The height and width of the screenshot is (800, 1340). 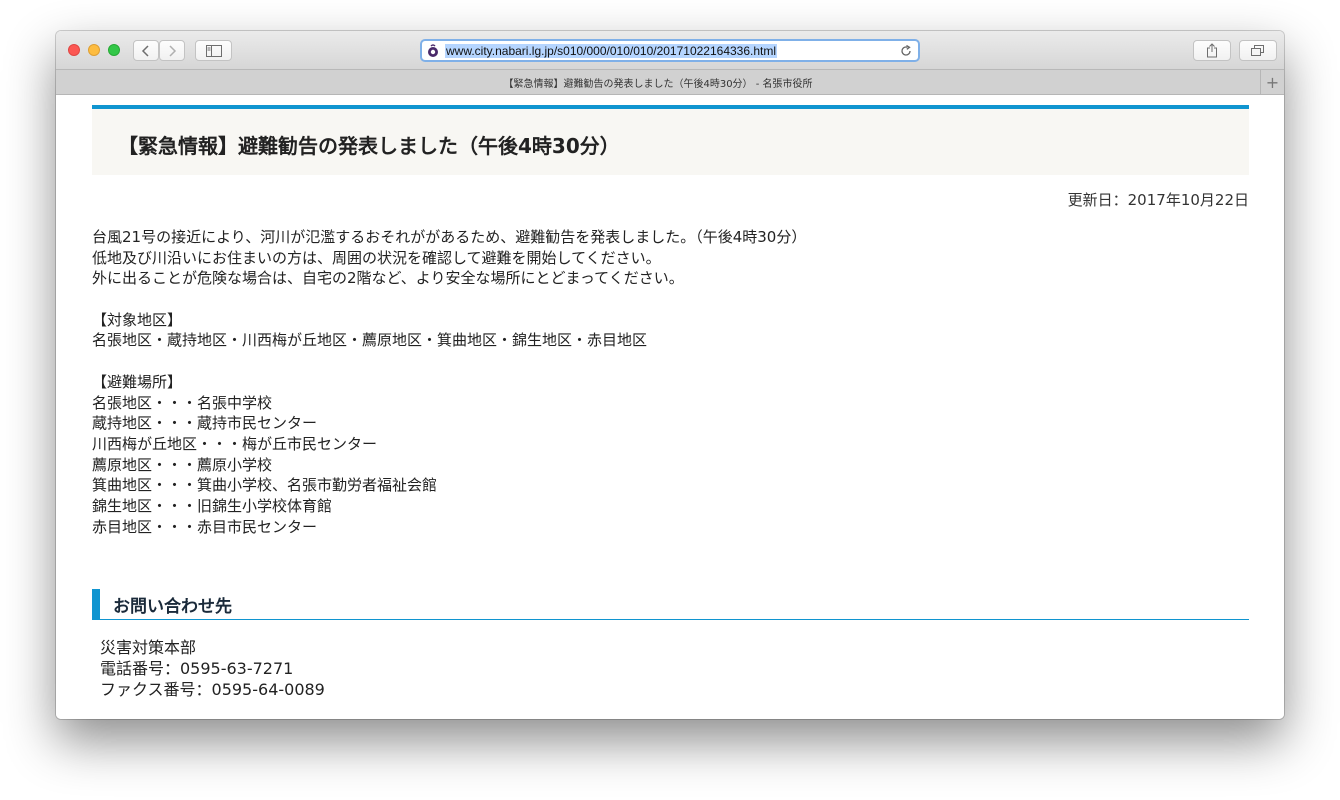 I want to click on page-title: 【緊急情報】避難勧告の発表しました（午後4時30分）, so click(x=369, y=146).